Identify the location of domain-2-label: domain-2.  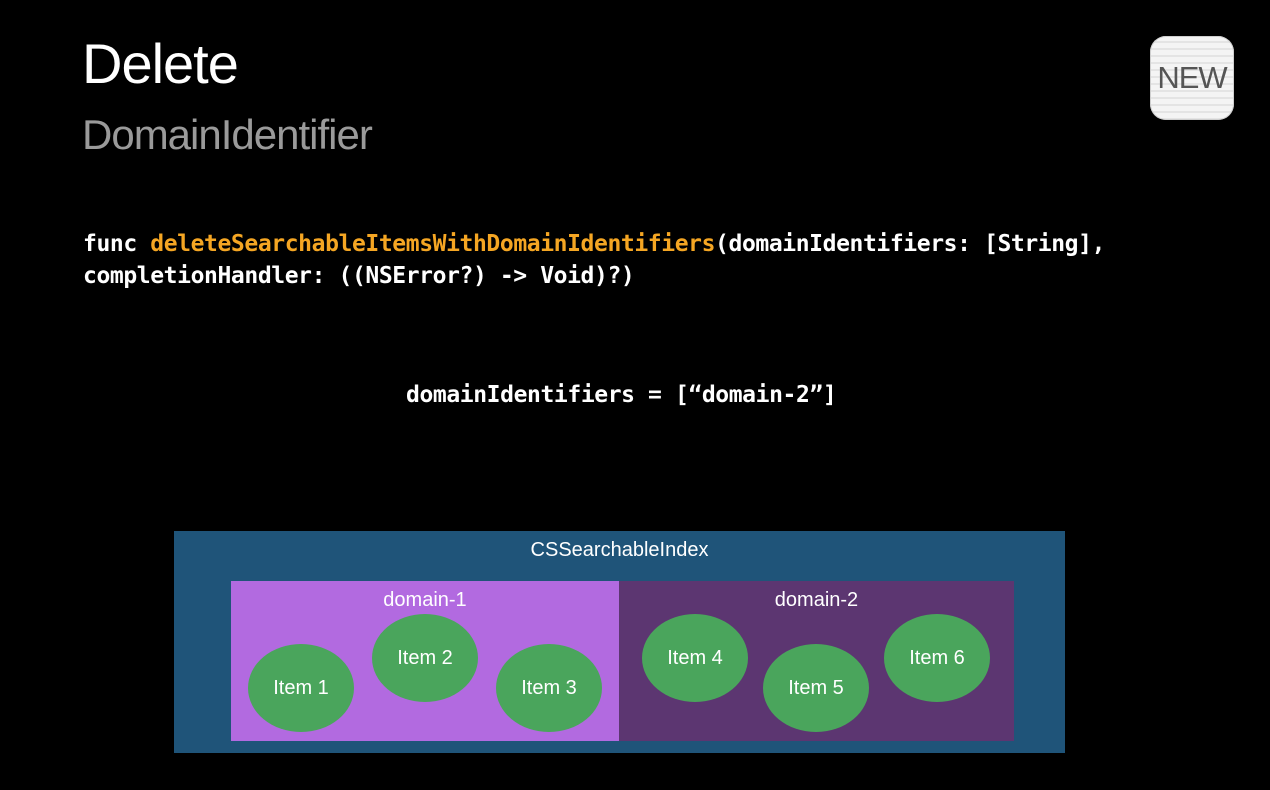
(816, 600).